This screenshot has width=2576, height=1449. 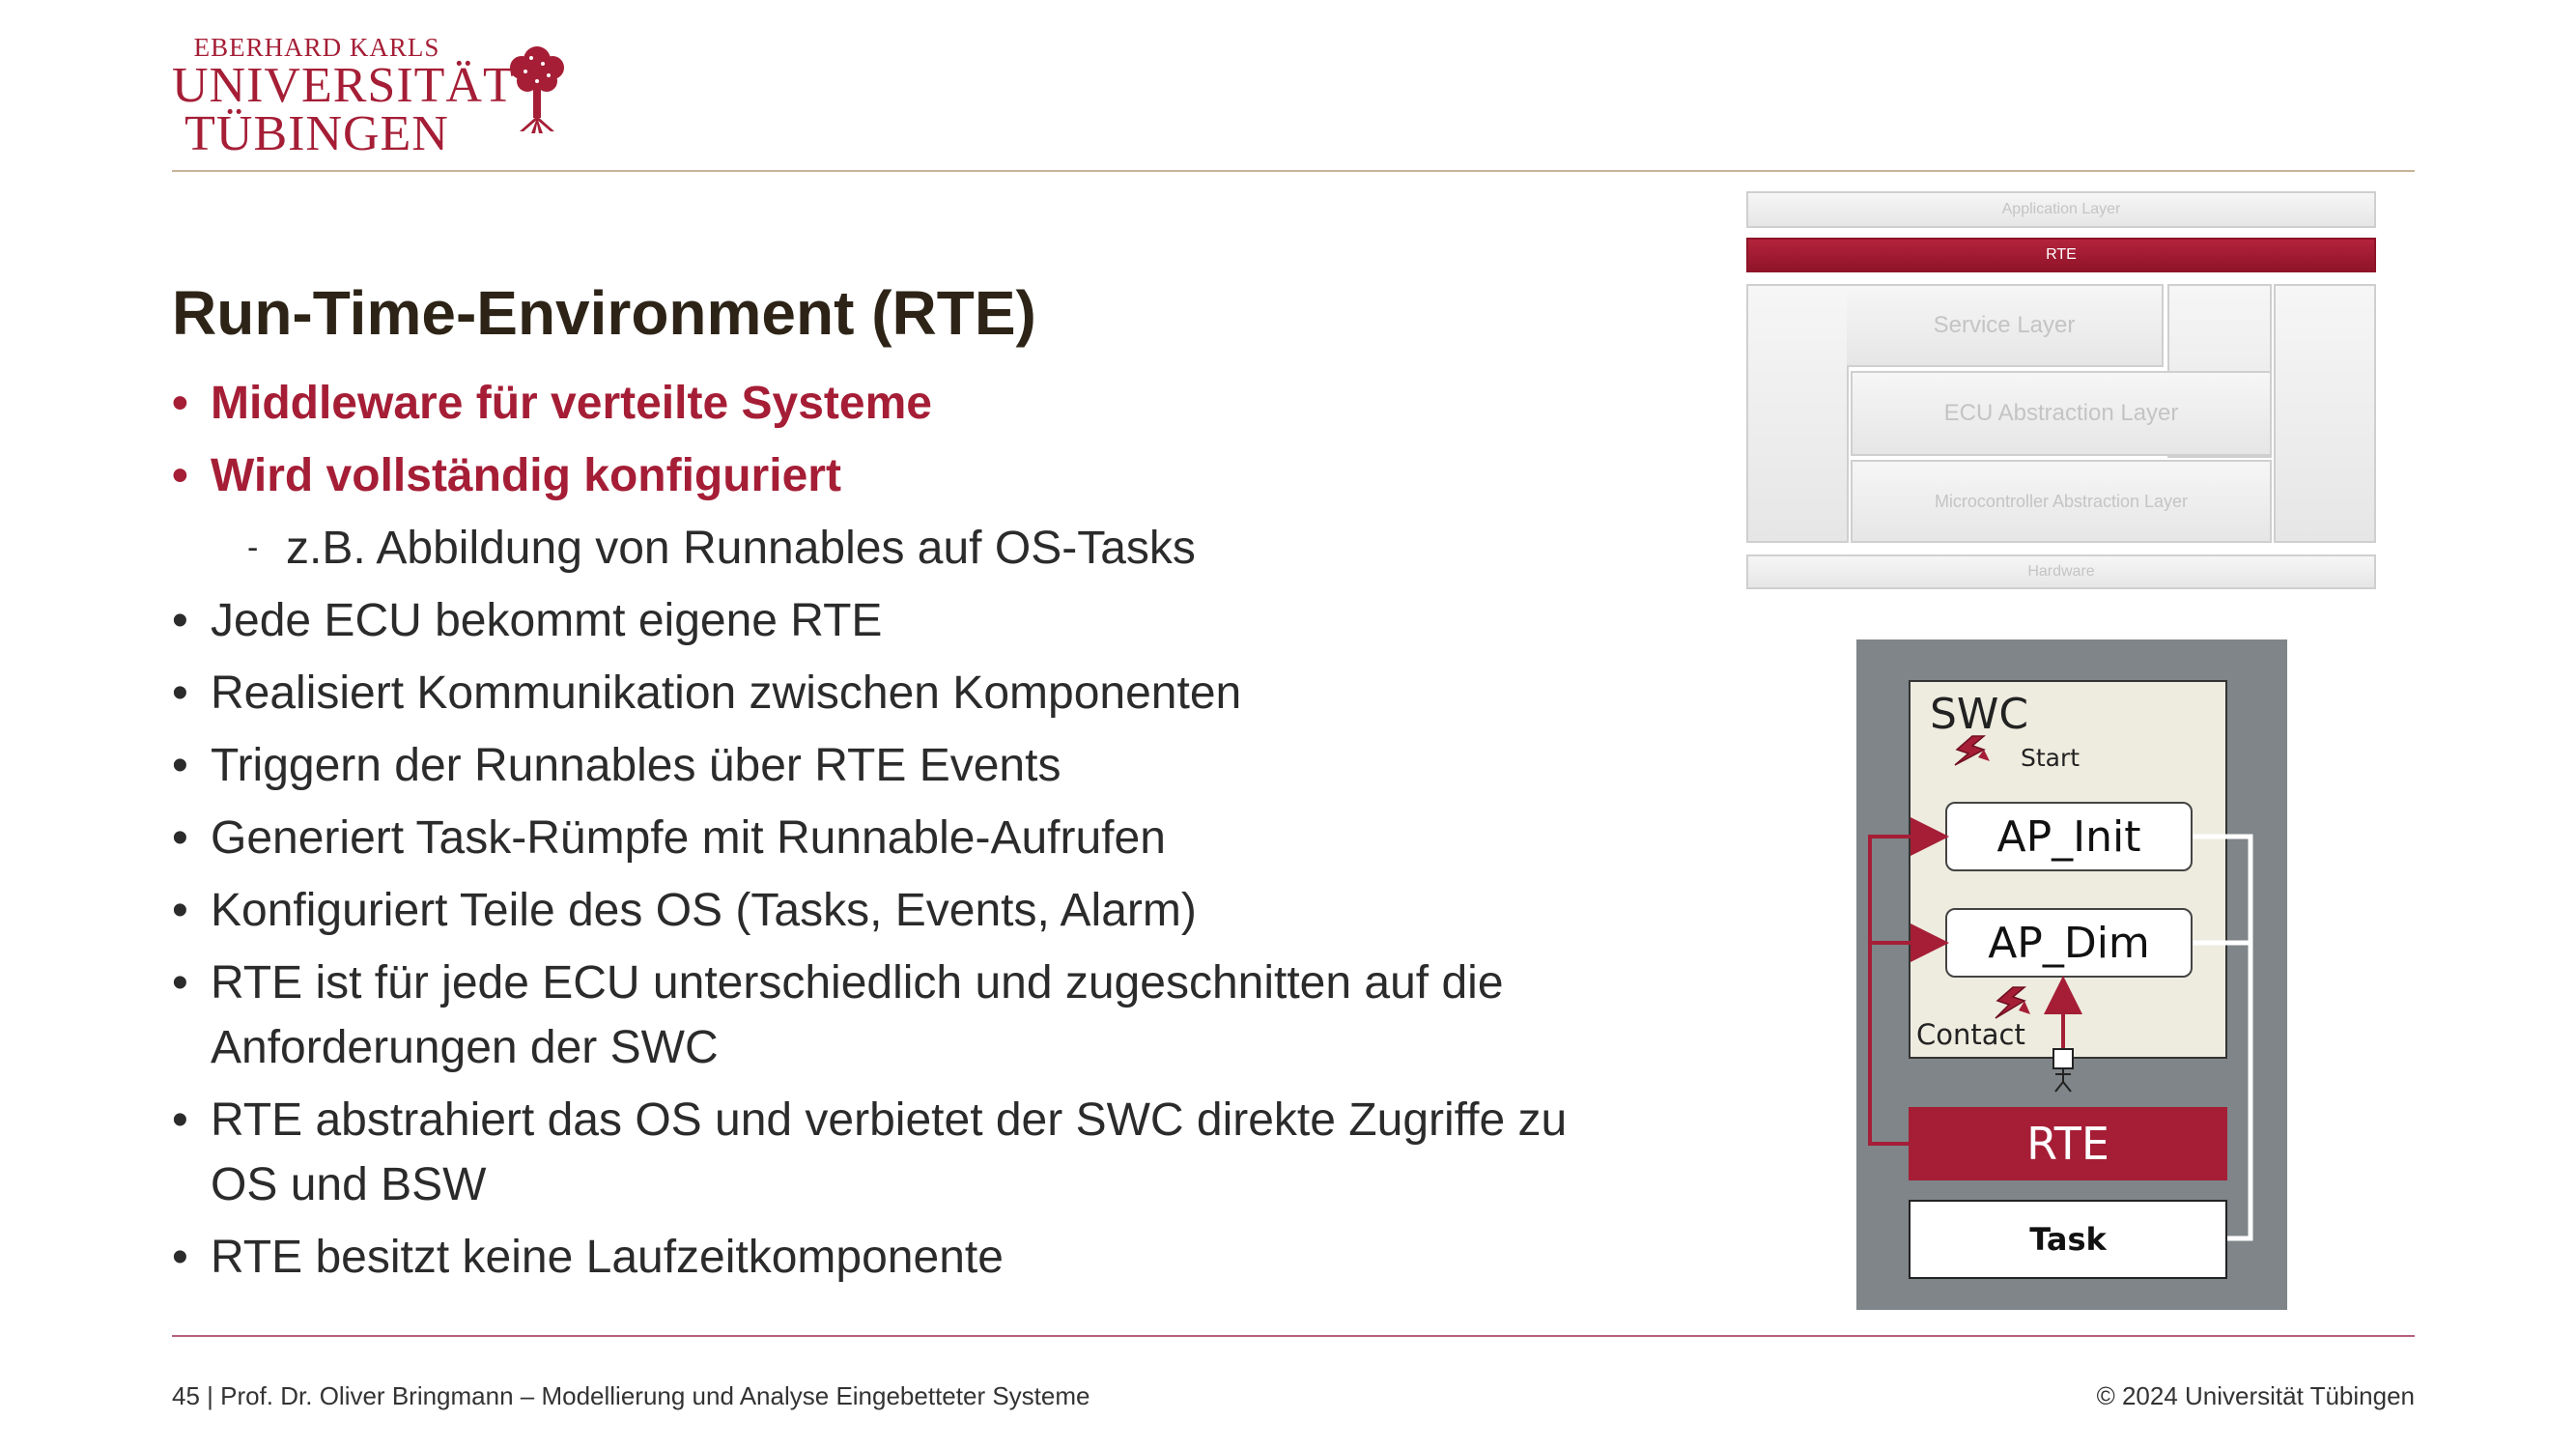 I want to click on rte-layer: RTE, so click(x=2061, y=255).